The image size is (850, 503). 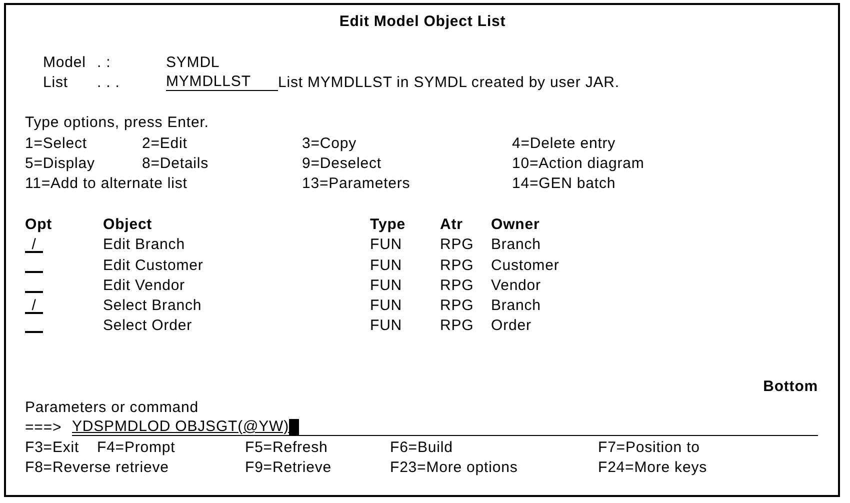 What do you see at coordinates (144, 245) in the screenshot?
I see `table-cell-text: Edit Branch` at bounding box center [144, 245].